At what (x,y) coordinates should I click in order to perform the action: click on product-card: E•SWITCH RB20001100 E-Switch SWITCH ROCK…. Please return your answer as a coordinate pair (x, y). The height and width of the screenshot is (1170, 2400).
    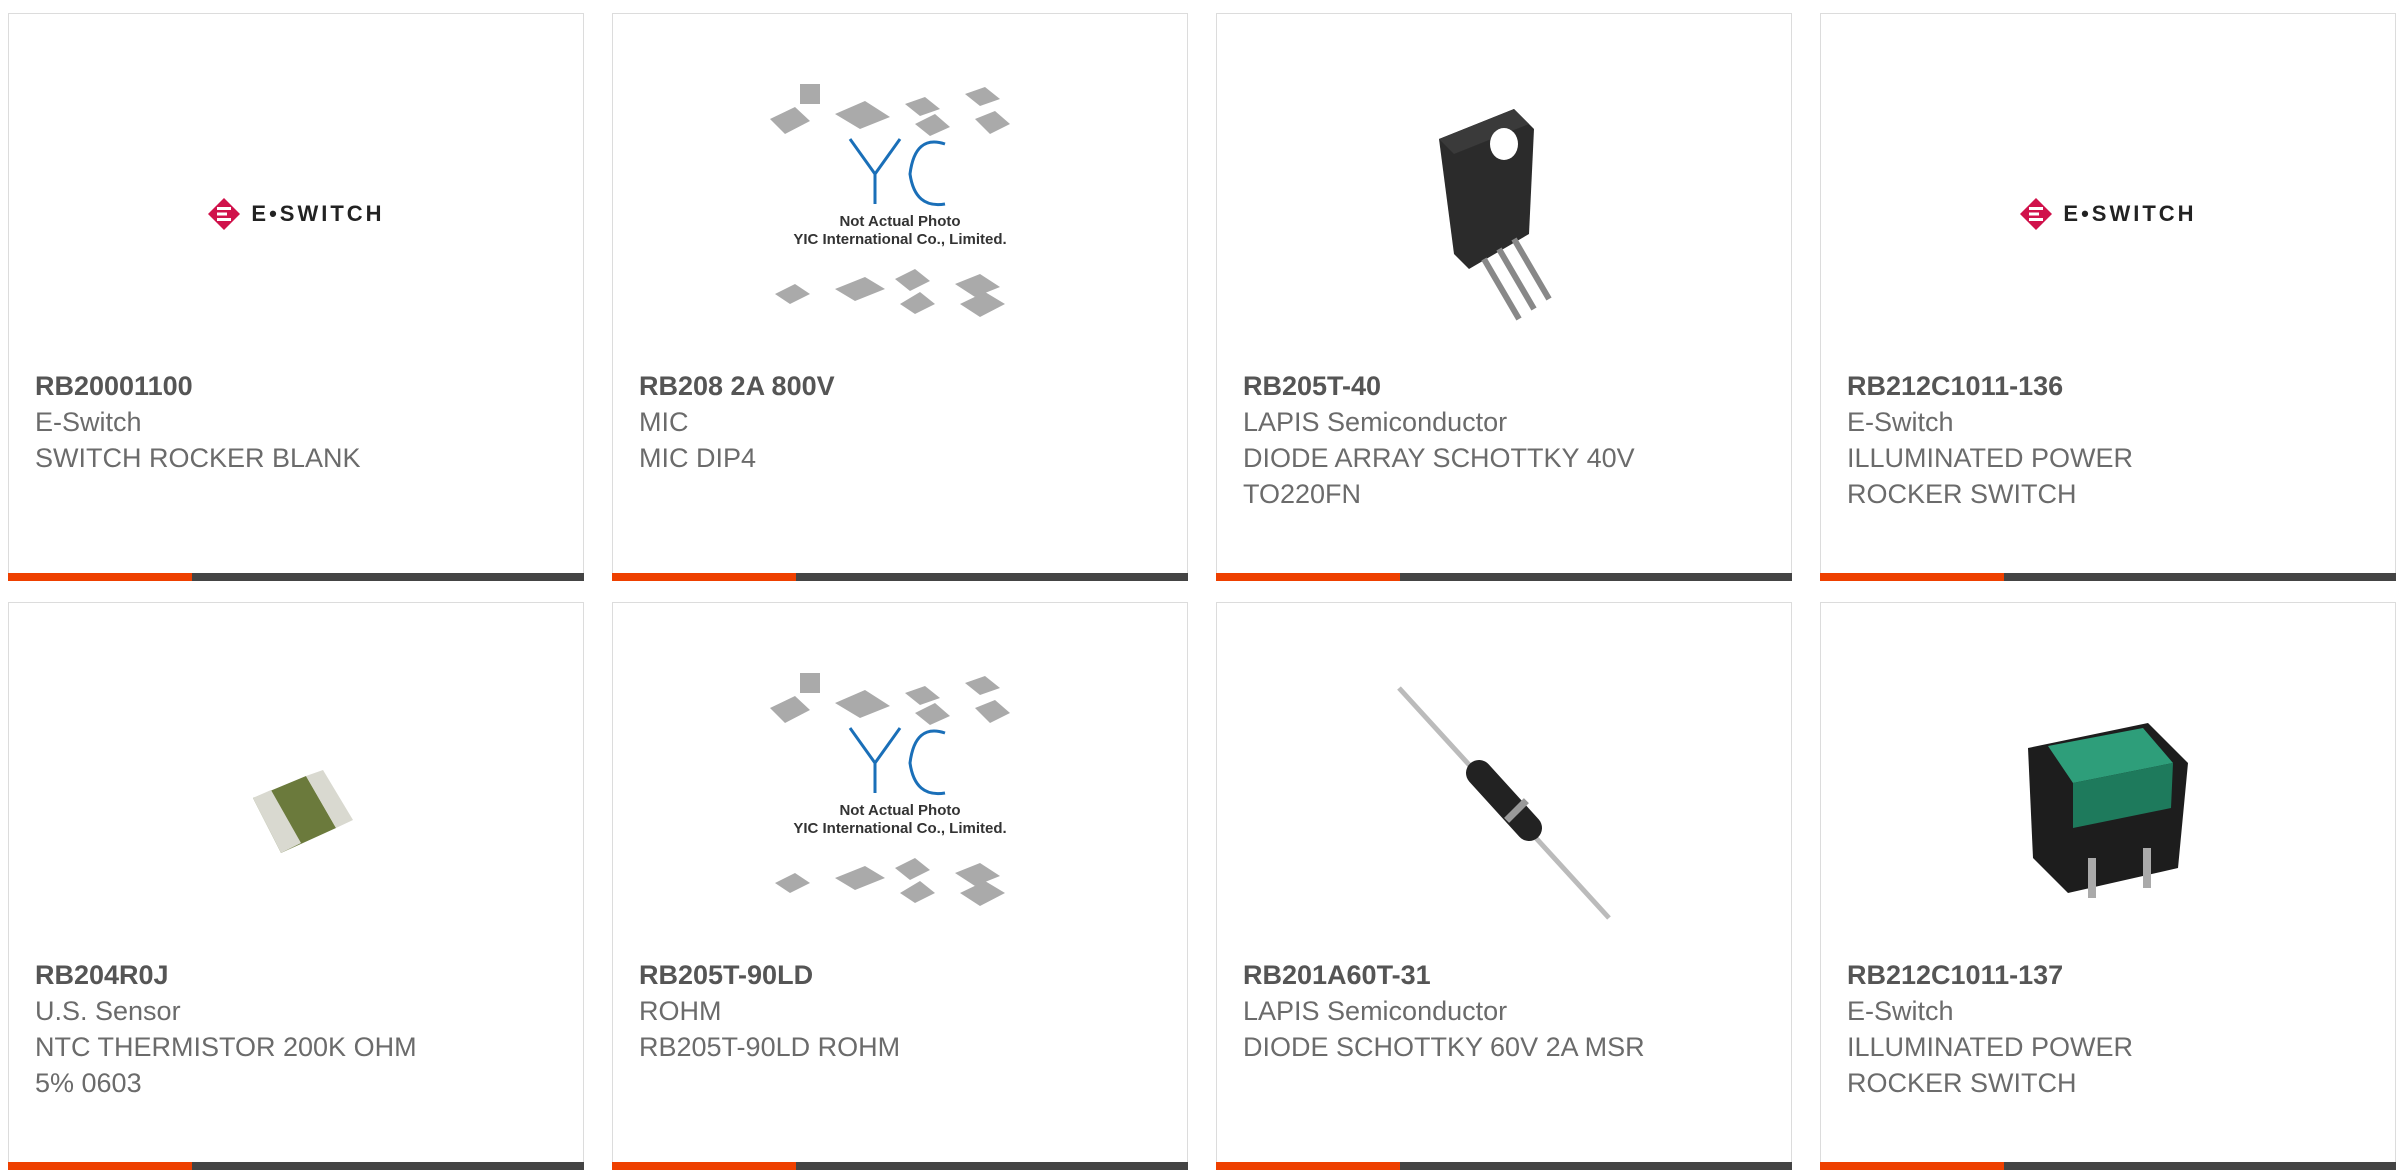
    Looking at the image, I should click on (296, 297).